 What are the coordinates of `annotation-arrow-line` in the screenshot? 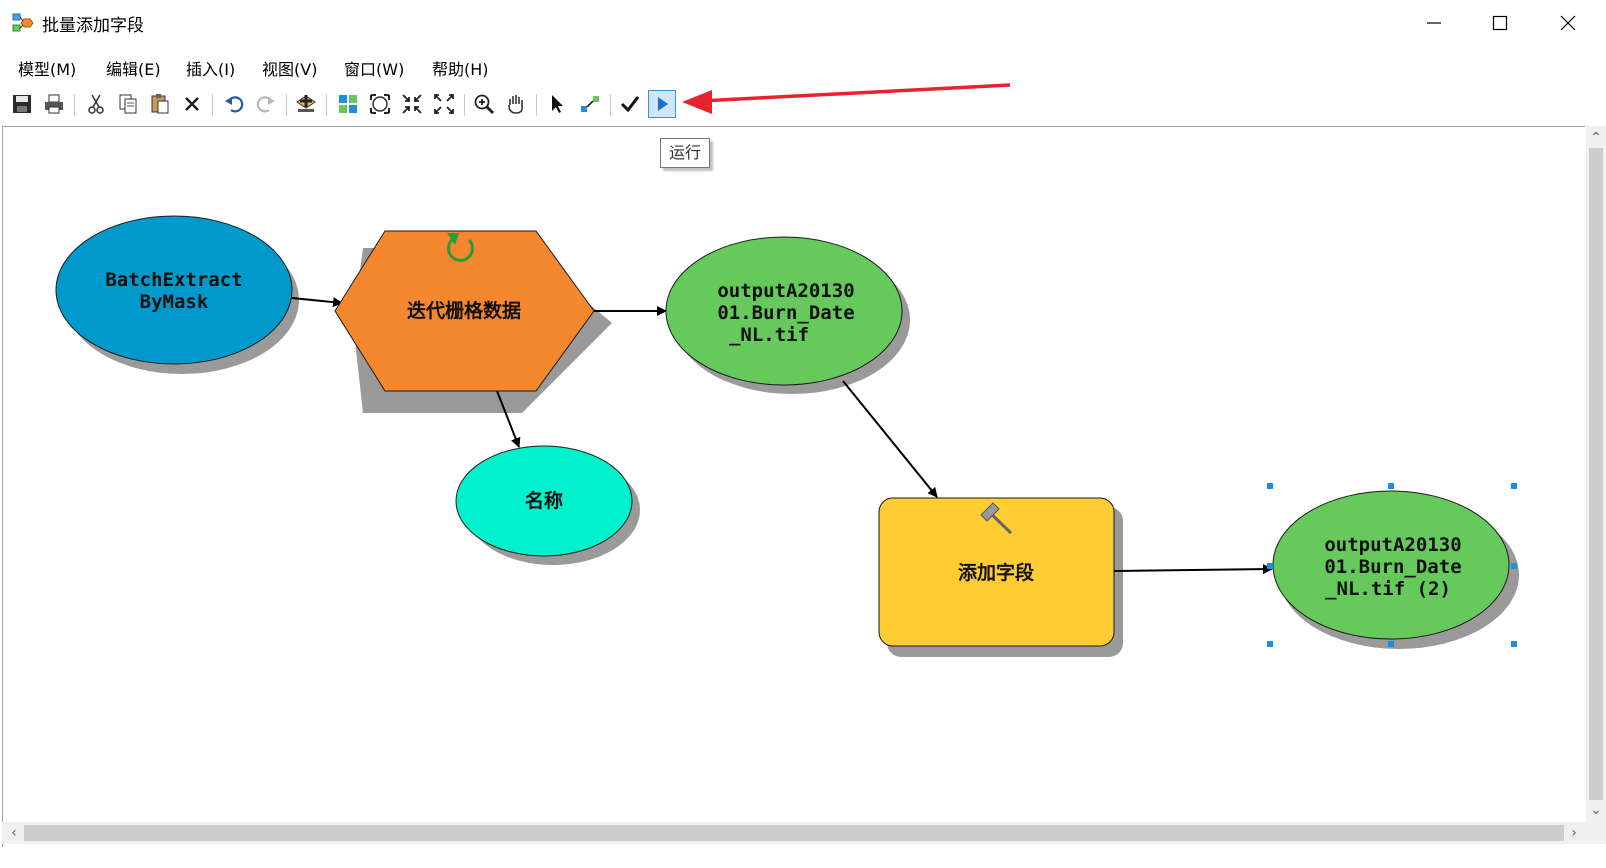 It's located at (855, 93).